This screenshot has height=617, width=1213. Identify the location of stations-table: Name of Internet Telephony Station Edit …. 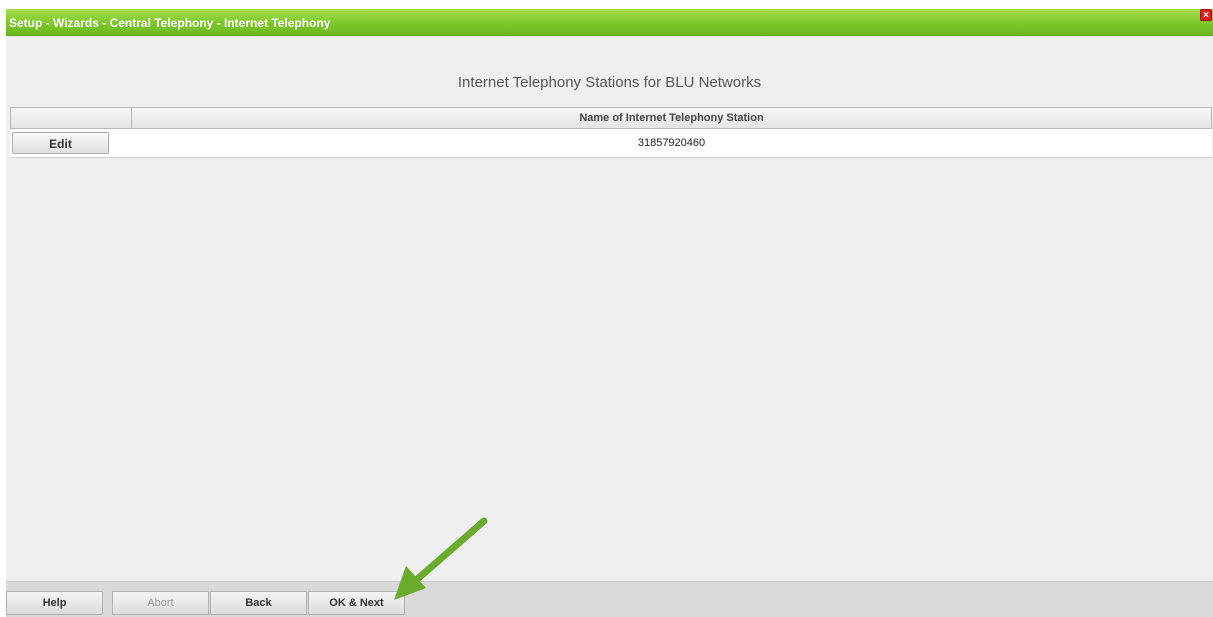
(611, 132).